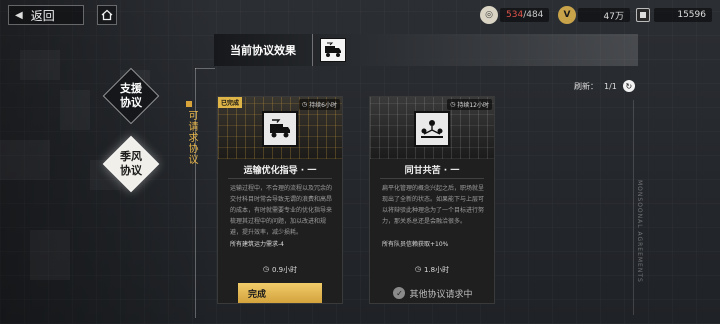 Image resolution: width=720 pixels, height=324 pixels. What do you see at coordinates (613, 16) in the screenshot?
I see `v-coin-value: 47万` at bounding box center [613, 16].